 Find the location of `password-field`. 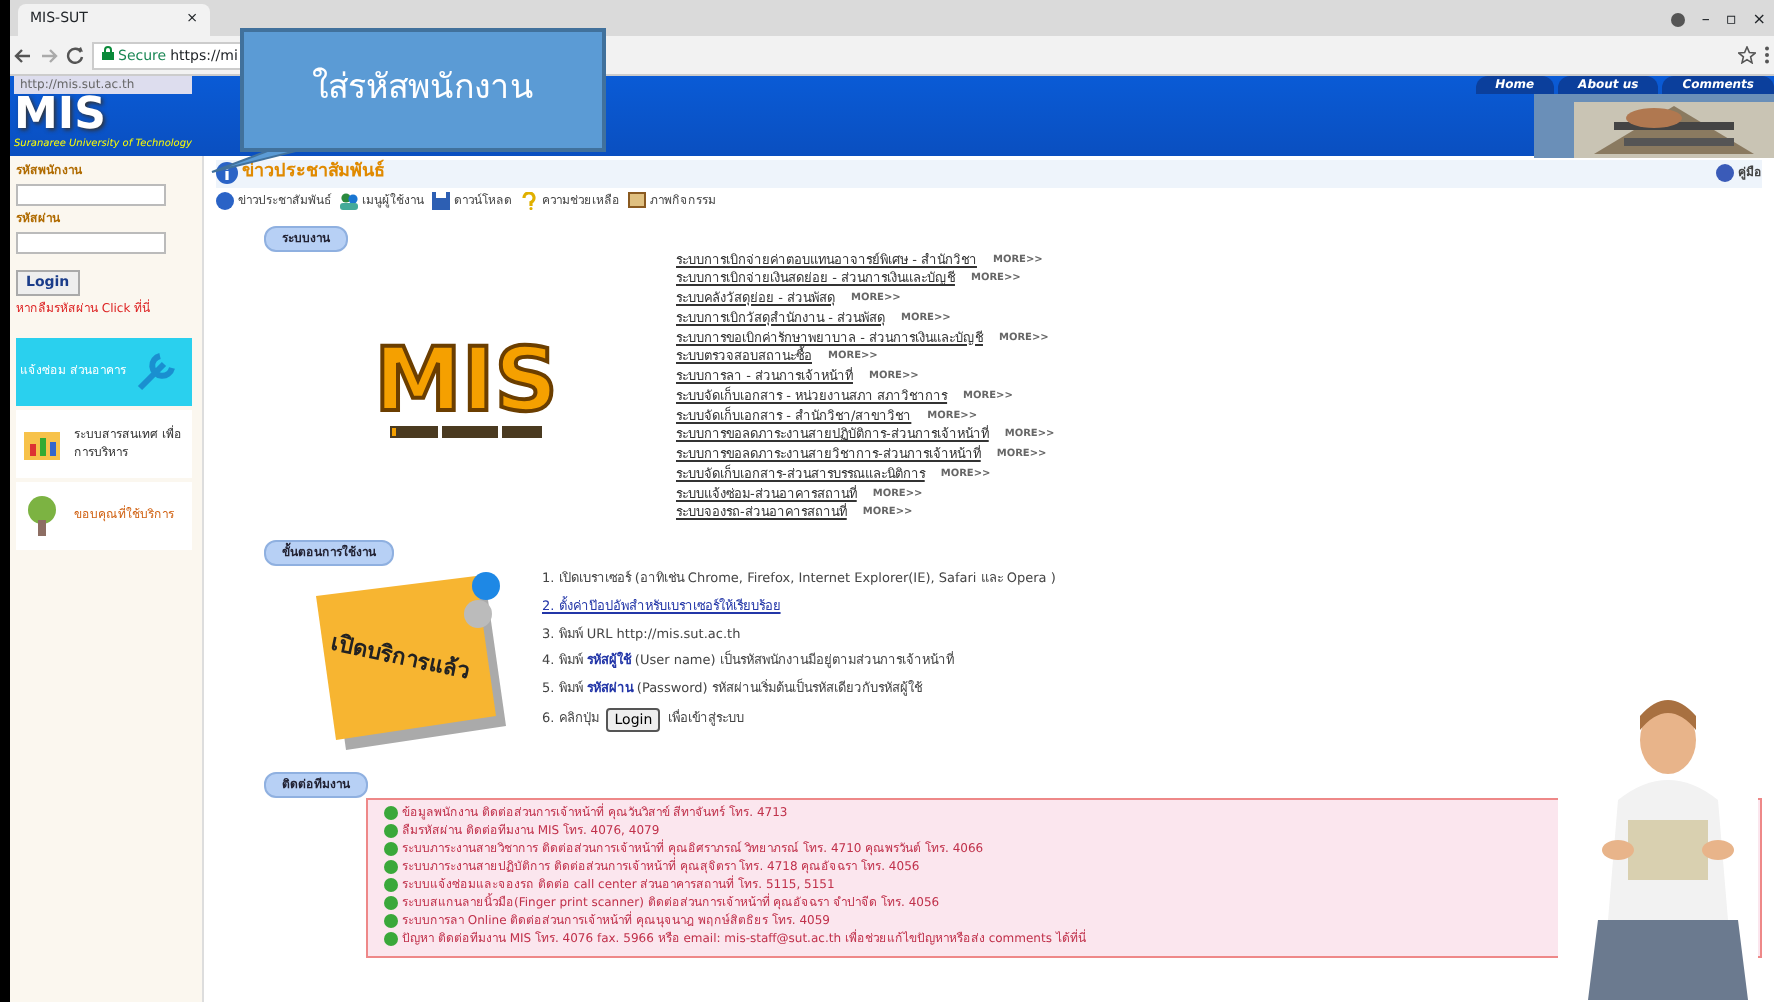

password-field is located at coordinates (91, 243).